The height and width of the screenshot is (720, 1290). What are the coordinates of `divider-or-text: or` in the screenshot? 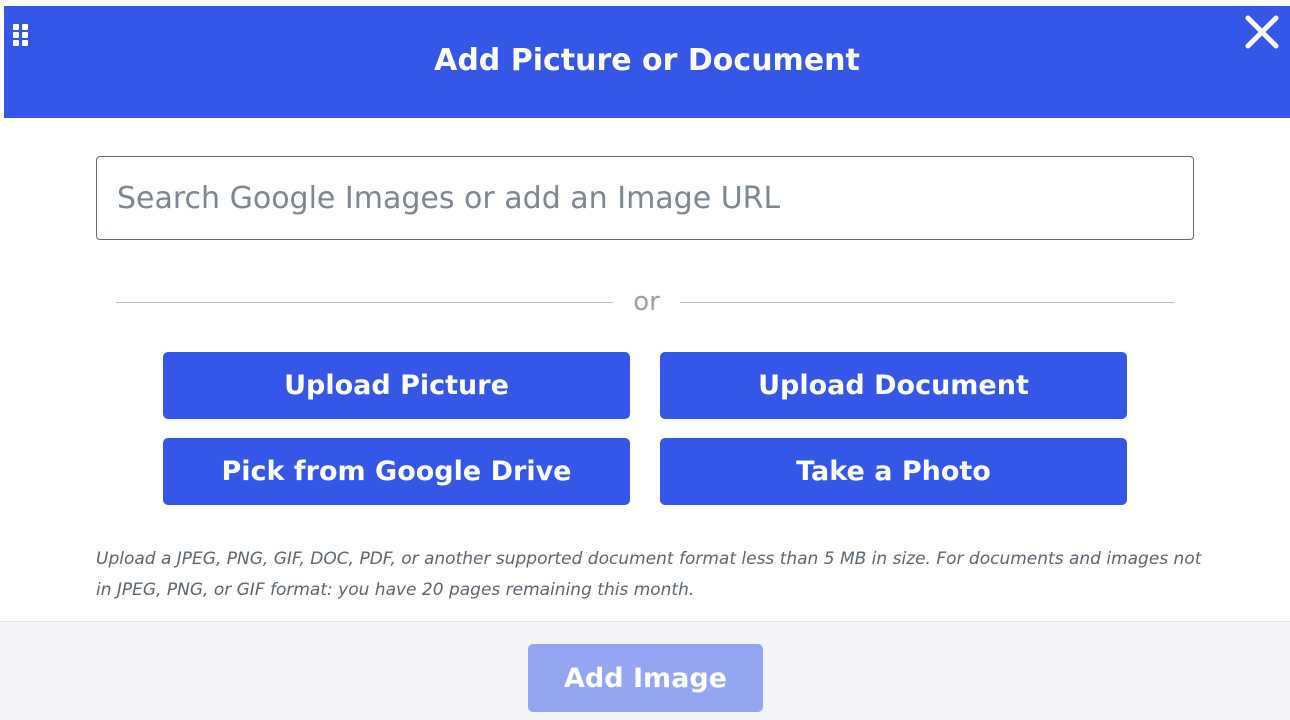 It's located at (646, 302).